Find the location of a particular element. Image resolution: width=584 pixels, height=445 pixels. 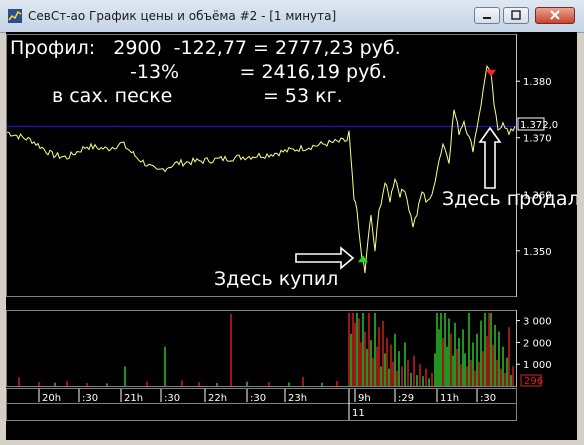

close-icon is located at coordinates (555, 15).